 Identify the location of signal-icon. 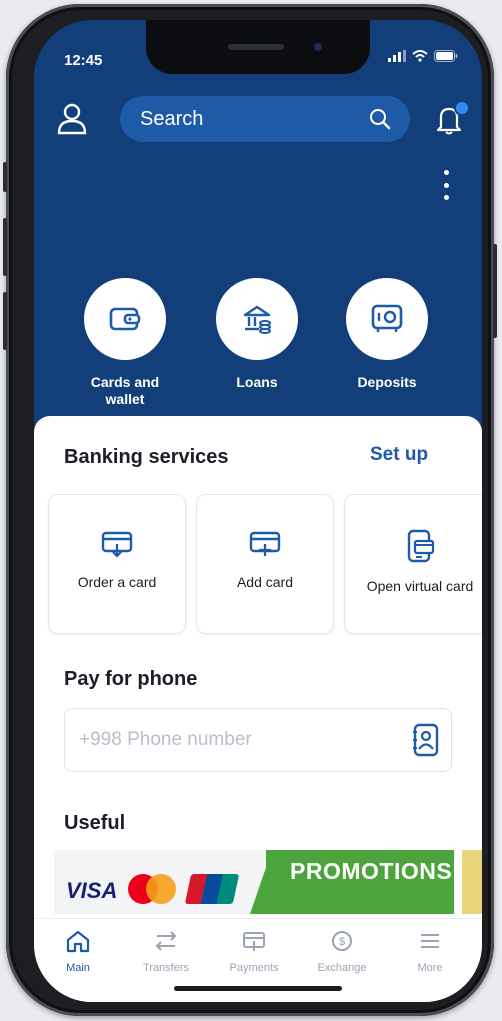
(397, 56).